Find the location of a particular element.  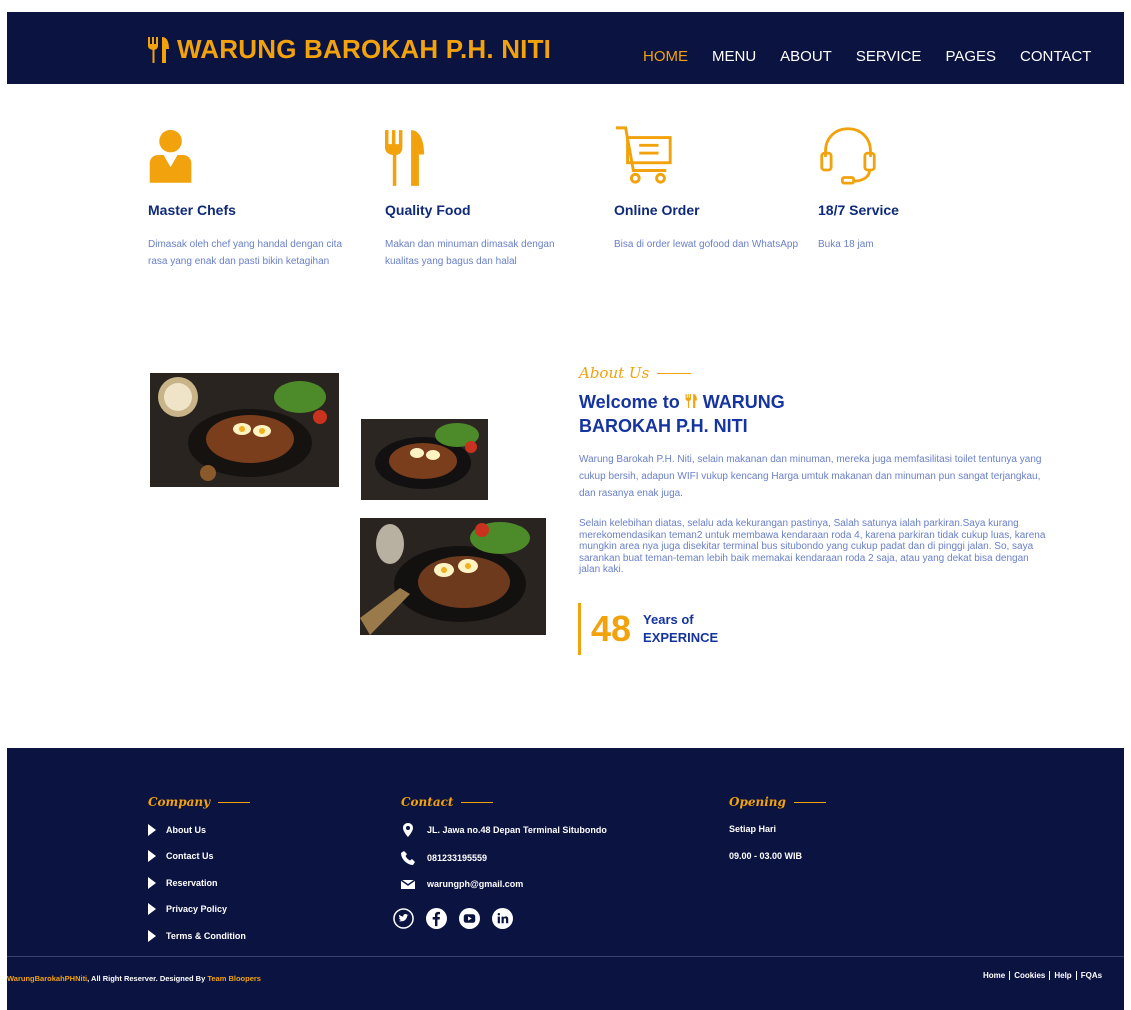

footer-link-label: About Us is located at coordinates (186, 830).